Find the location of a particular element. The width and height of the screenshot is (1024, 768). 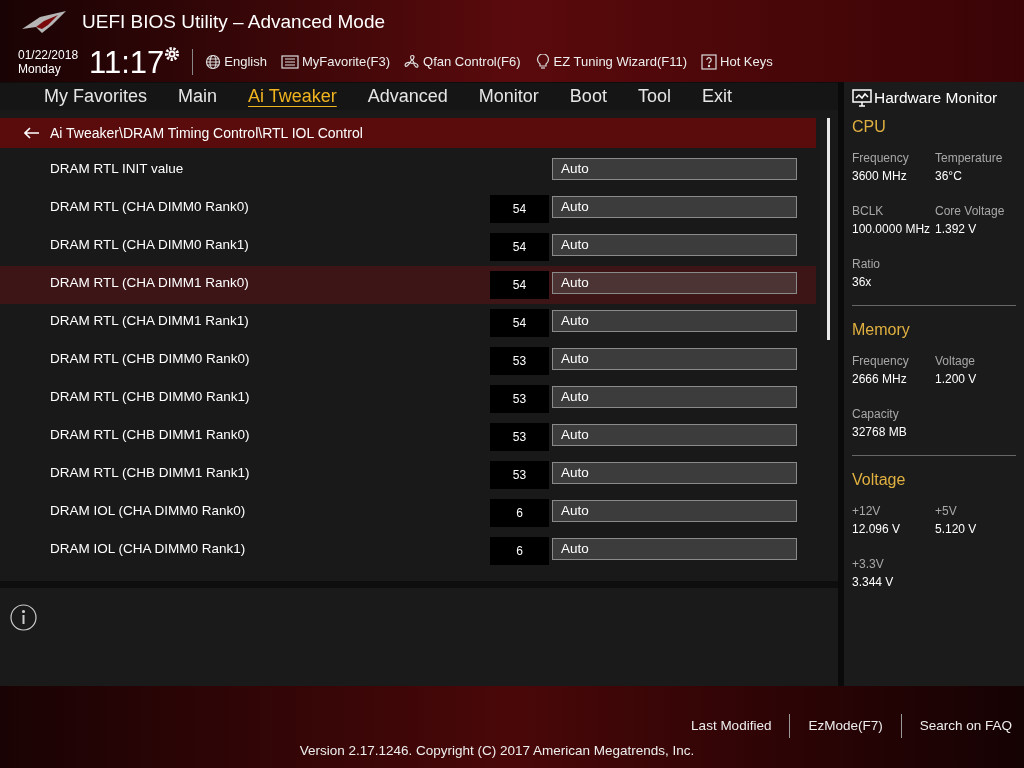

scrollbar is located at coordinates (828, 229).